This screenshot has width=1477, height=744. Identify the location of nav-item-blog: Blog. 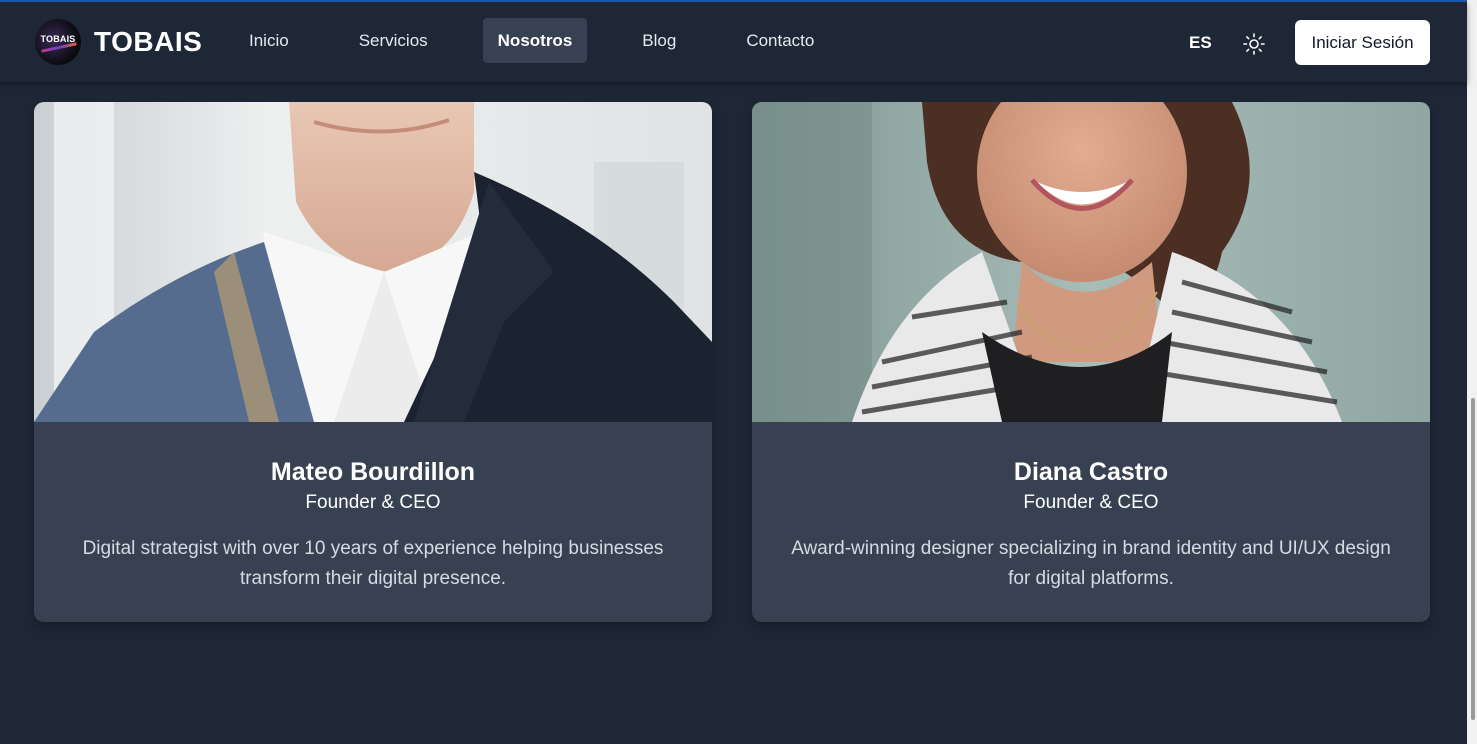
(659, 40).